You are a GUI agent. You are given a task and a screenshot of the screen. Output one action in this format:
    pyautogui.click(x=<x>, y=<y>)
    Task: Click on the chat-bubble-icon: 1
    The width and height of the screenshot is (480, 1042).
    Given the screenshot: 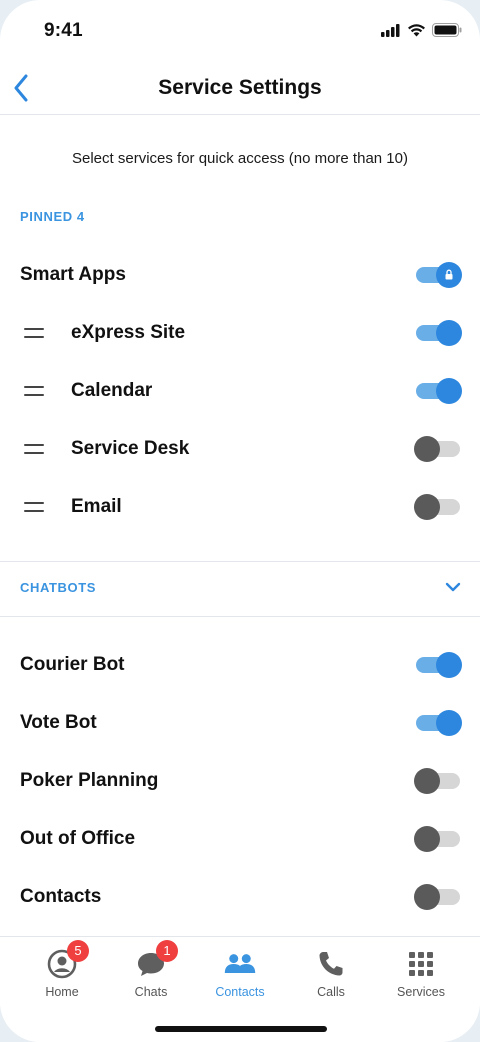 What is the action you would take?
    pyautogui.click(x=156, y=960)
    